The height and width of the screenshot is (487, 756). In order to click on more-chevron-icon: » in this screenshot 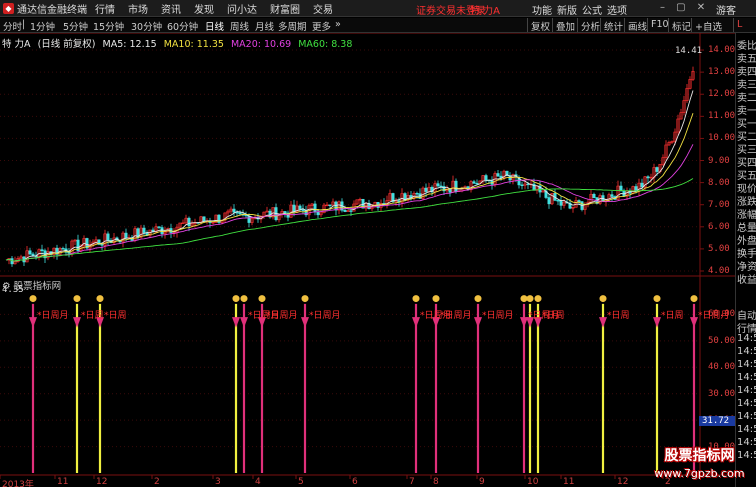, I will do `click(338, 24)`.